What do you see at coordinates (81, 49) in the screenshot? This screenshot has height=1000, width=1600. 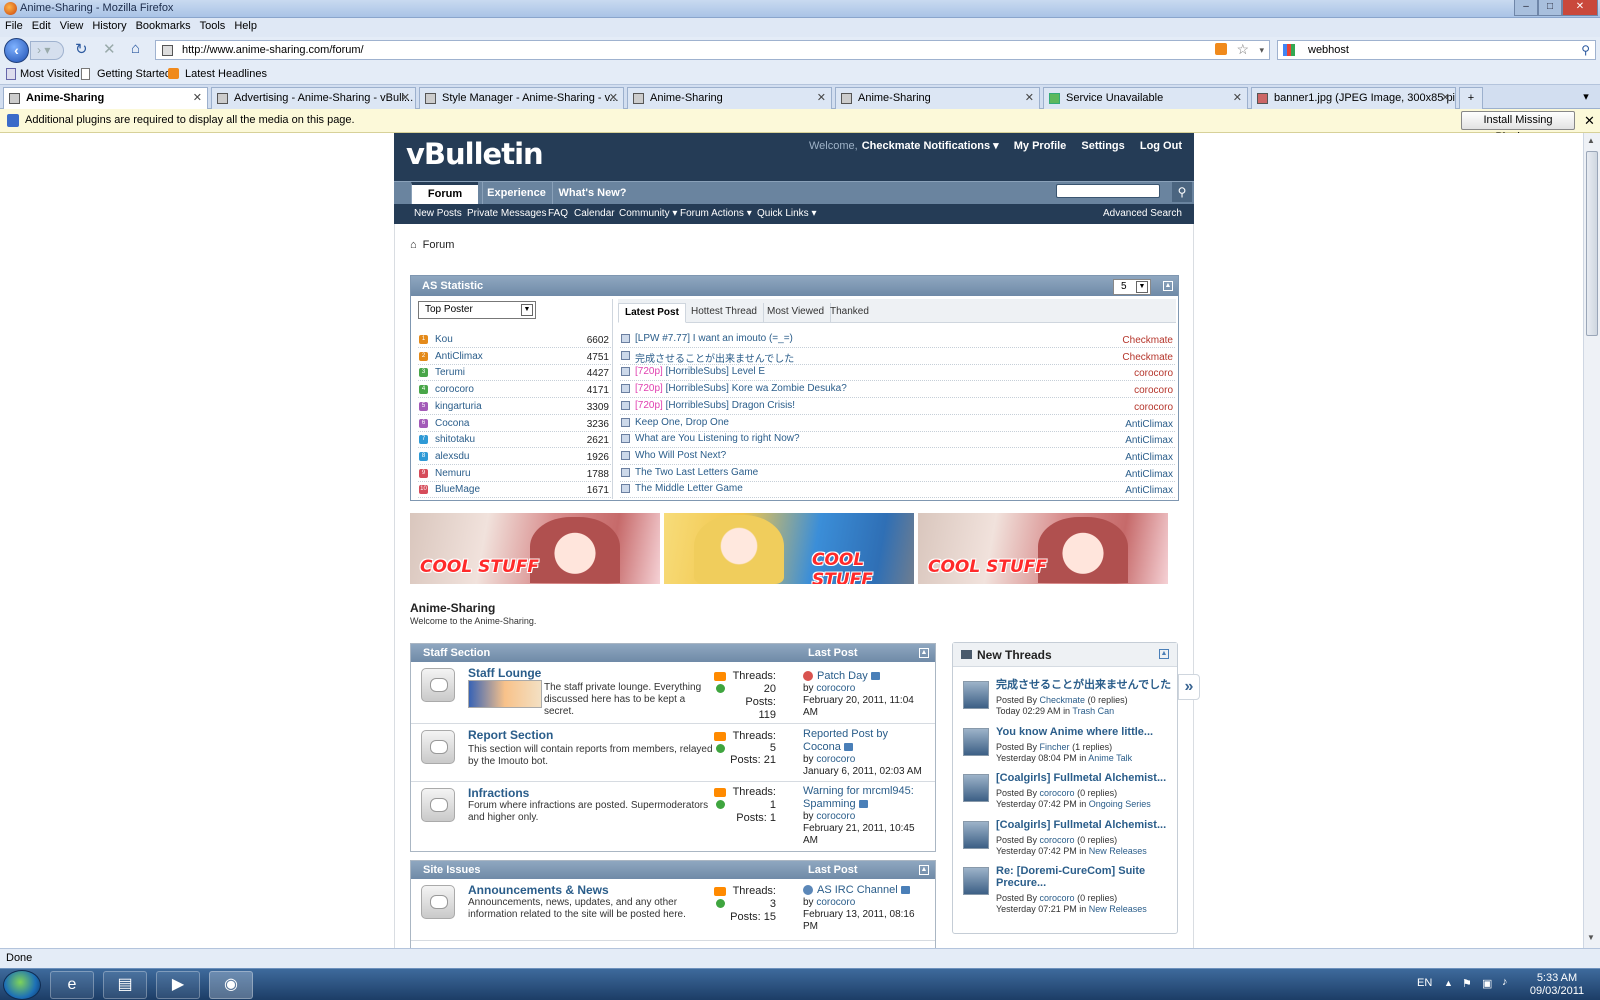 I see `reload-icon: ↻` at bounding box center [81, 49].